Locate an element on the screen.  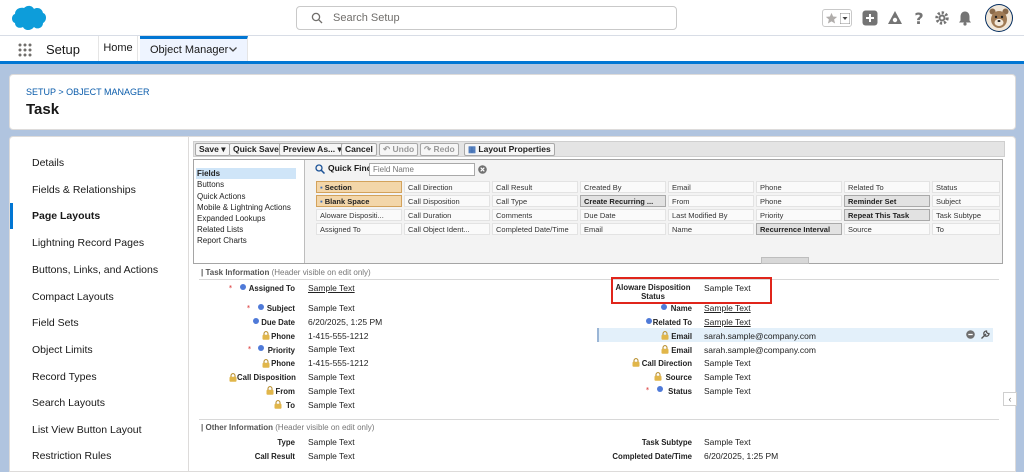
palette-item: Assigned To is located at coordinates (359, 229).